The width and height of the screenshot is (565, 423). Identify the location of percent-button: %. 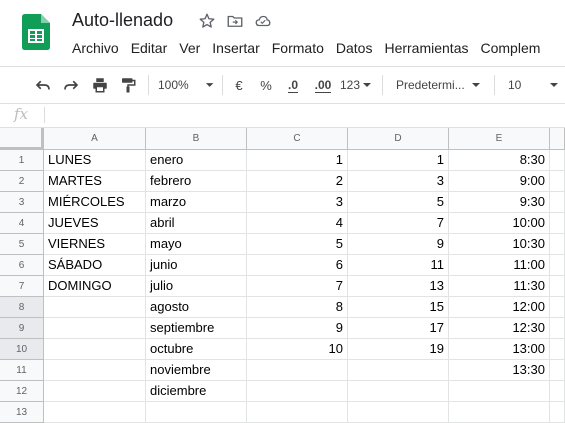
(266, 85).